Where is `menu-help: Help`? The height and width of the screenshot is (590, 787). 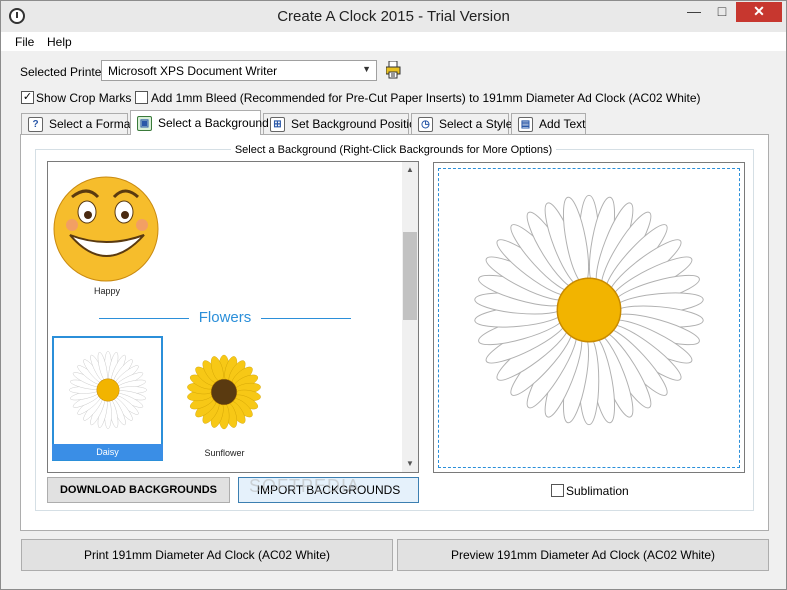
menu-help: Help is located at coordinates (59, 42).